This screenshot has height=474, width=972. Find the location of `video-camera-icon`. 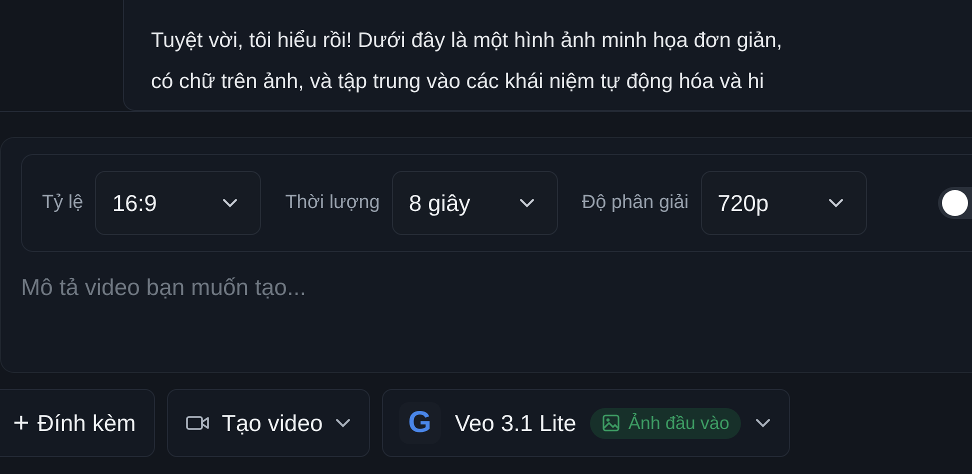

video-camera-icon is located at coordinates (198, 423).